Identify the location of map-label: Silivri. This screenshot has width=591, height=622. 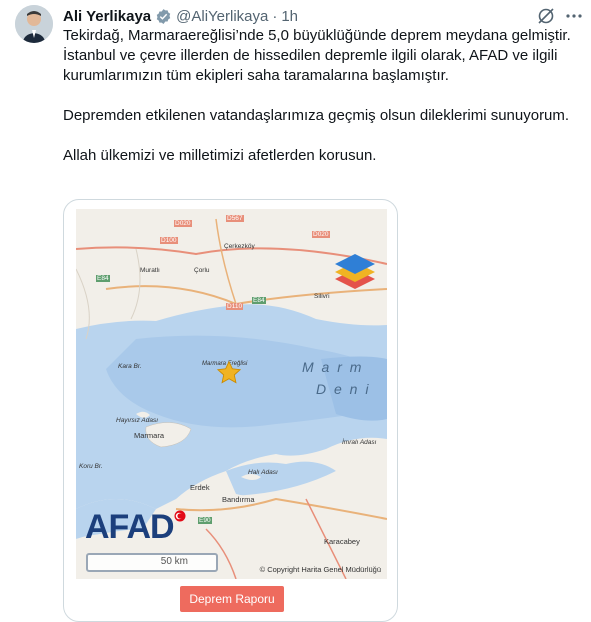
(322, 296).